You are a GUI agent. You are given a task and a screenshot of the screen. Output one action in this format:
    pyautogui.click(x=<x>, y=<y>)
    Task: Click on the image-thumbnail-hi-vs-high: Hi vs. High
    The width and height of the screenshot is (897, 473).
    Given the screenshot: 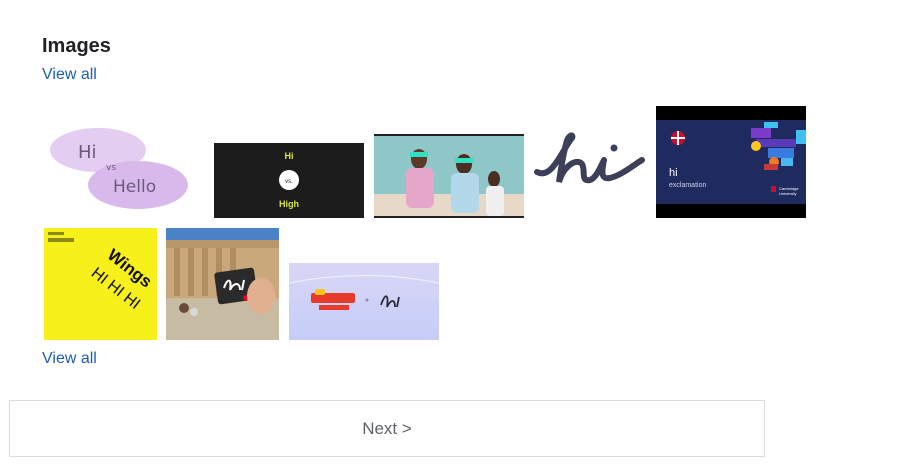 What is the action you would take?
    pyautogui.click(x=289, y=180)
    